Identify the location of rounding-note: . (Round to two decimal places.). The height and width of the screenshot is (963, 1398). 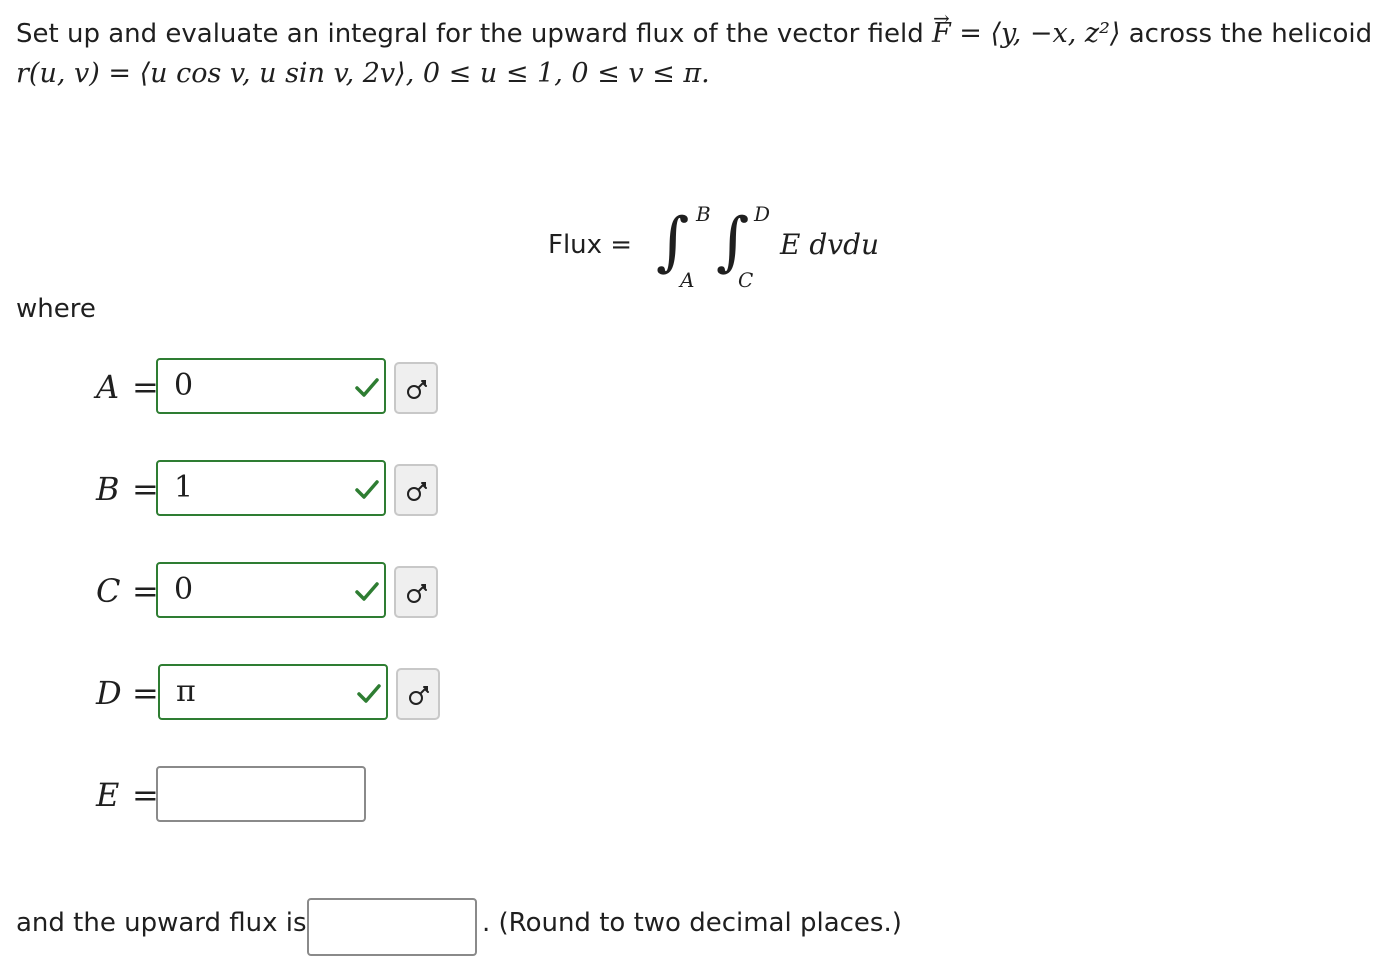
(692, 923).